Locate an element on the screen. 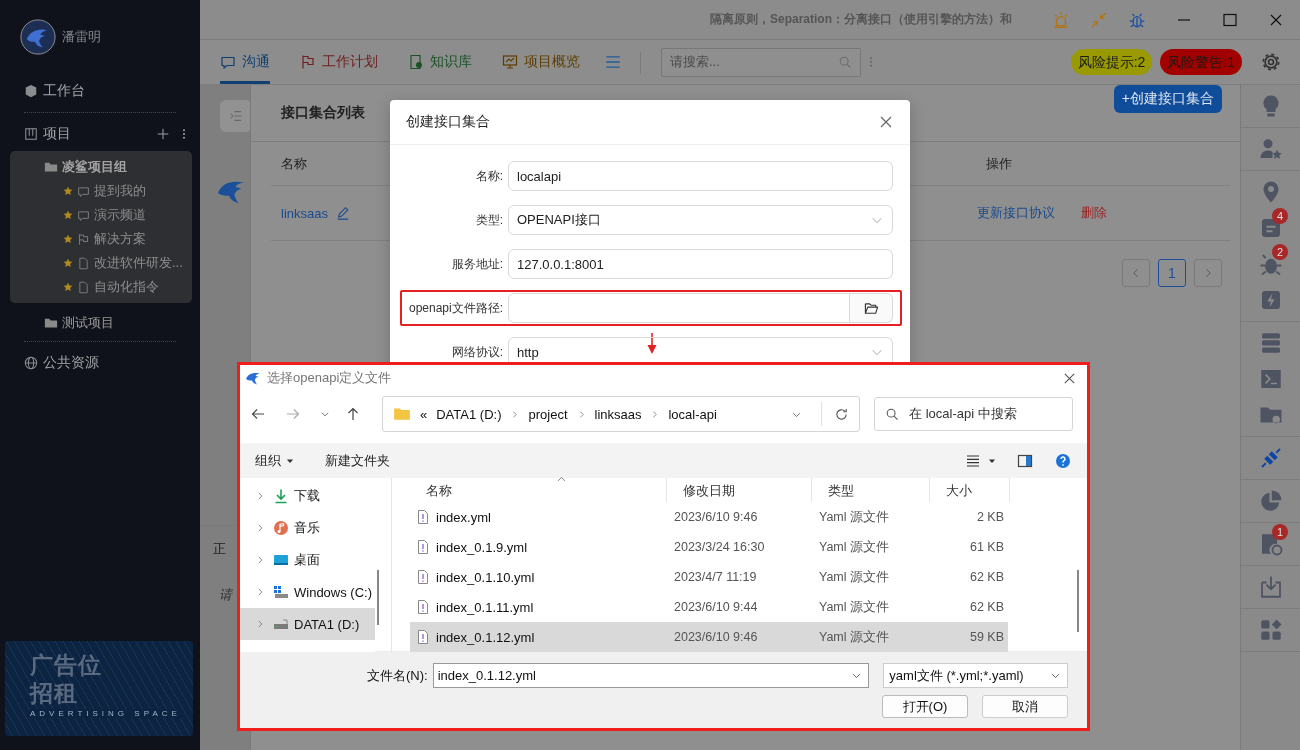 The width and height of the screenshot is (1300, 750). tree-item: DATA1 (D:) is located at coordinates (307, 624).